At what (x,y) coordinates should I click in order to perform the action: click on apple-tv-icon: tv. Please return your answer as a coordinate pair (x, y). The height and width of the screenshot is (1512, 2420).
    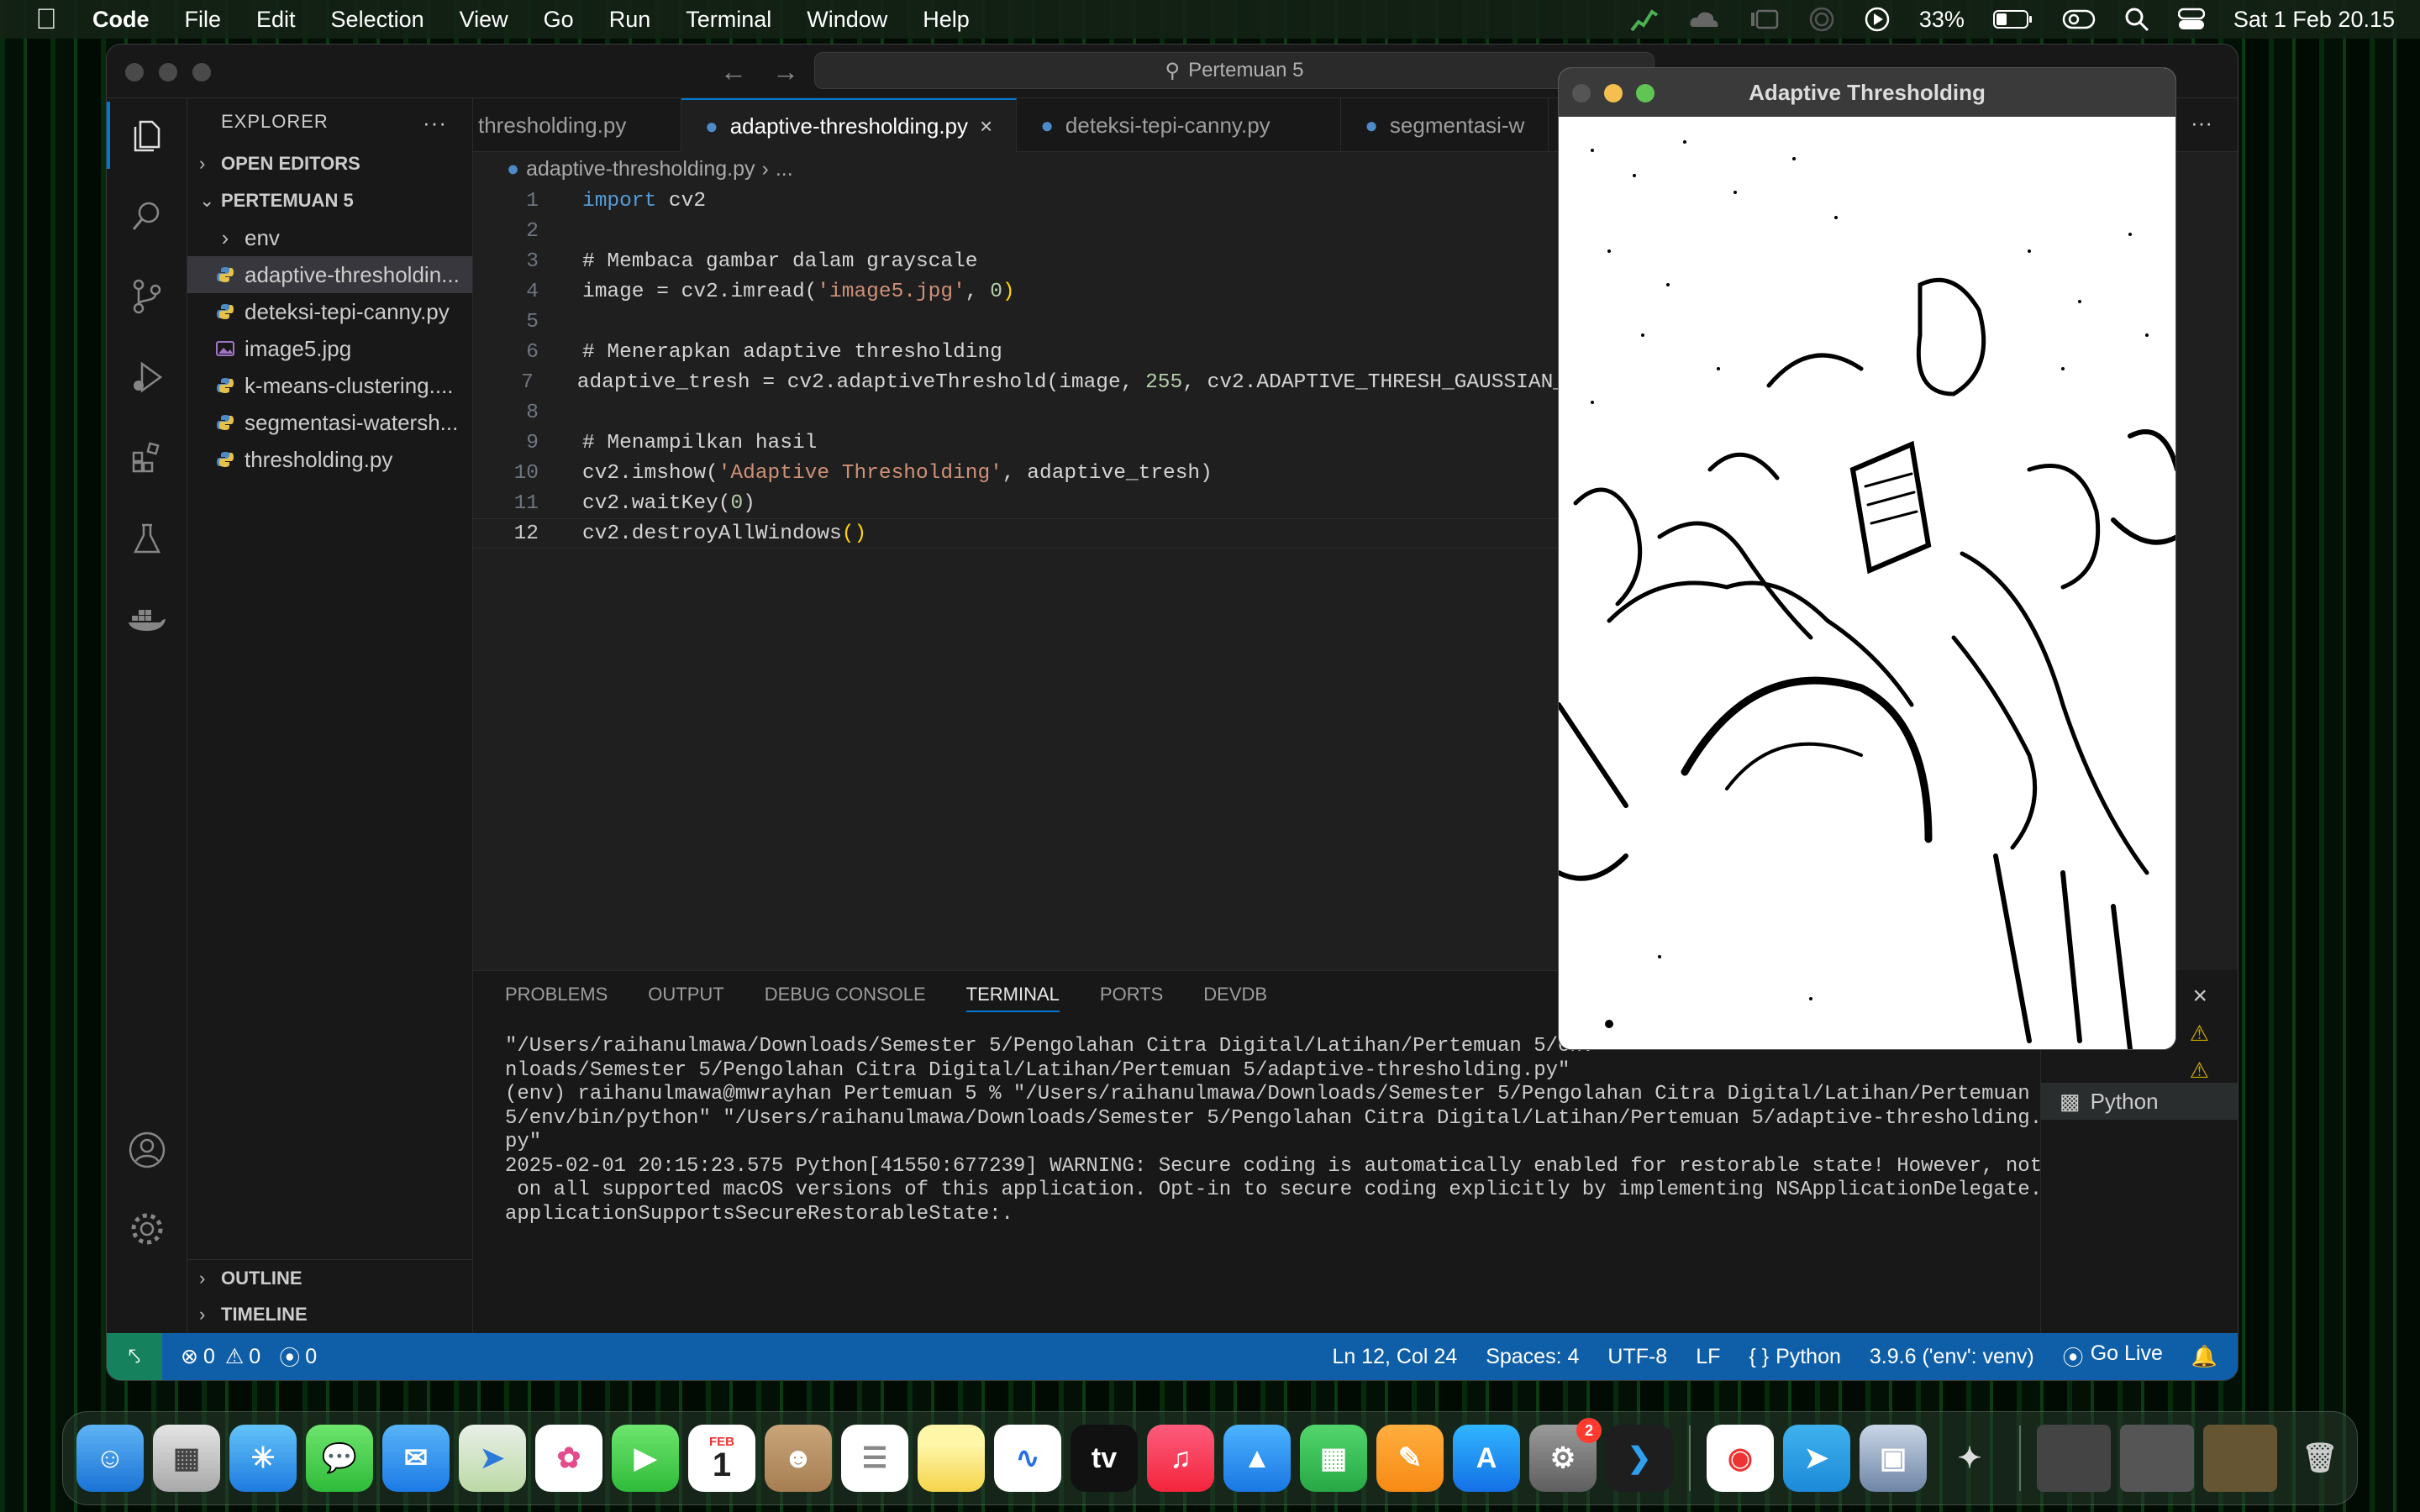
    Looking at the image, I should click on (1104, 1458).